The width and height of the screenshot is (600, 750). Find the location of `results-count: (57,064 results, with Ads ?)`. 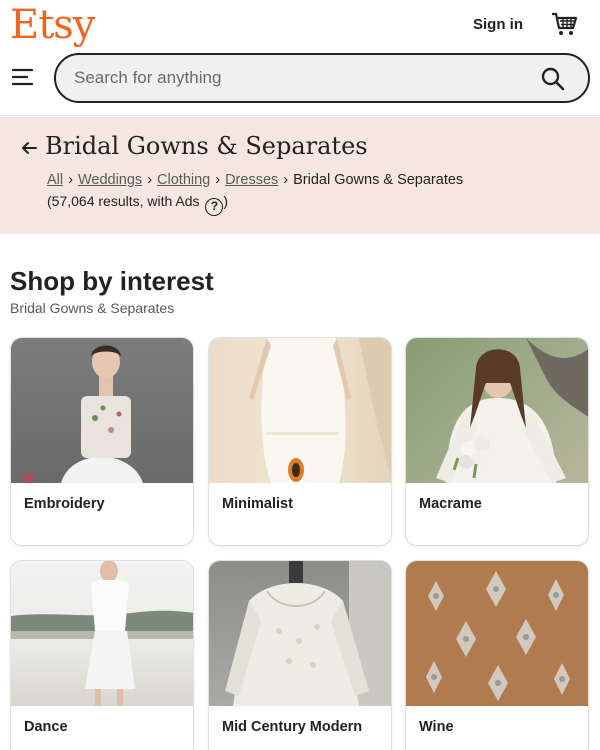

results-count: (57,064 results, with Ads ?) is located at coordinates (137, 204).